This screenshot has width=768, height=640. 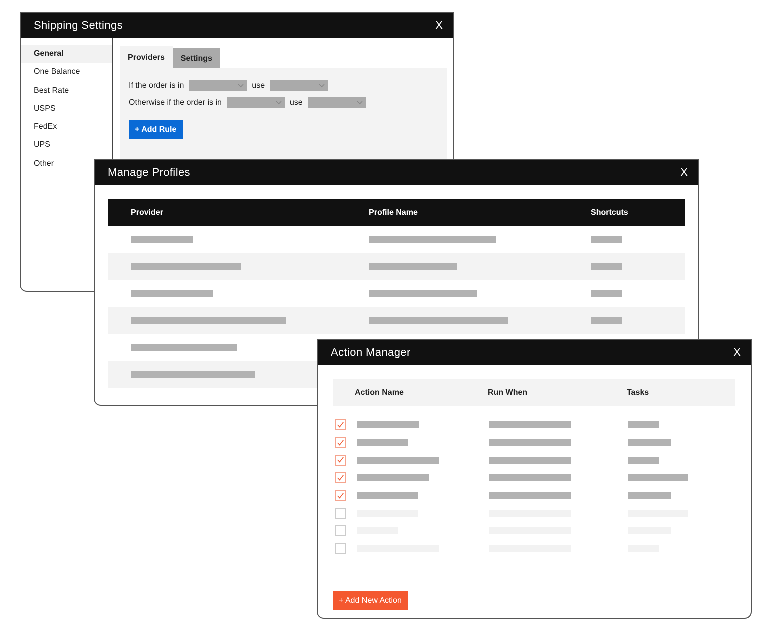 I want to click on tab: Settings, so click(x=196, y=58).